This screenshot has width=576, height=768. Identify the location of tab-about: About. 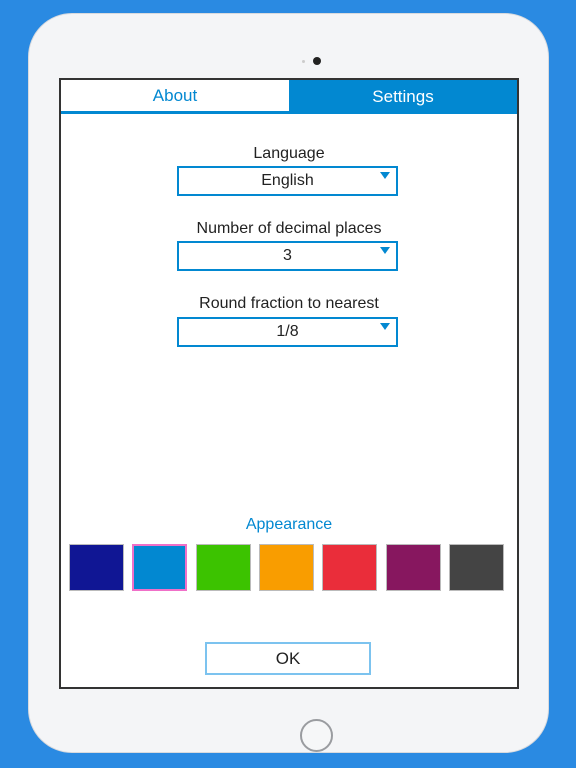
(175, 97).